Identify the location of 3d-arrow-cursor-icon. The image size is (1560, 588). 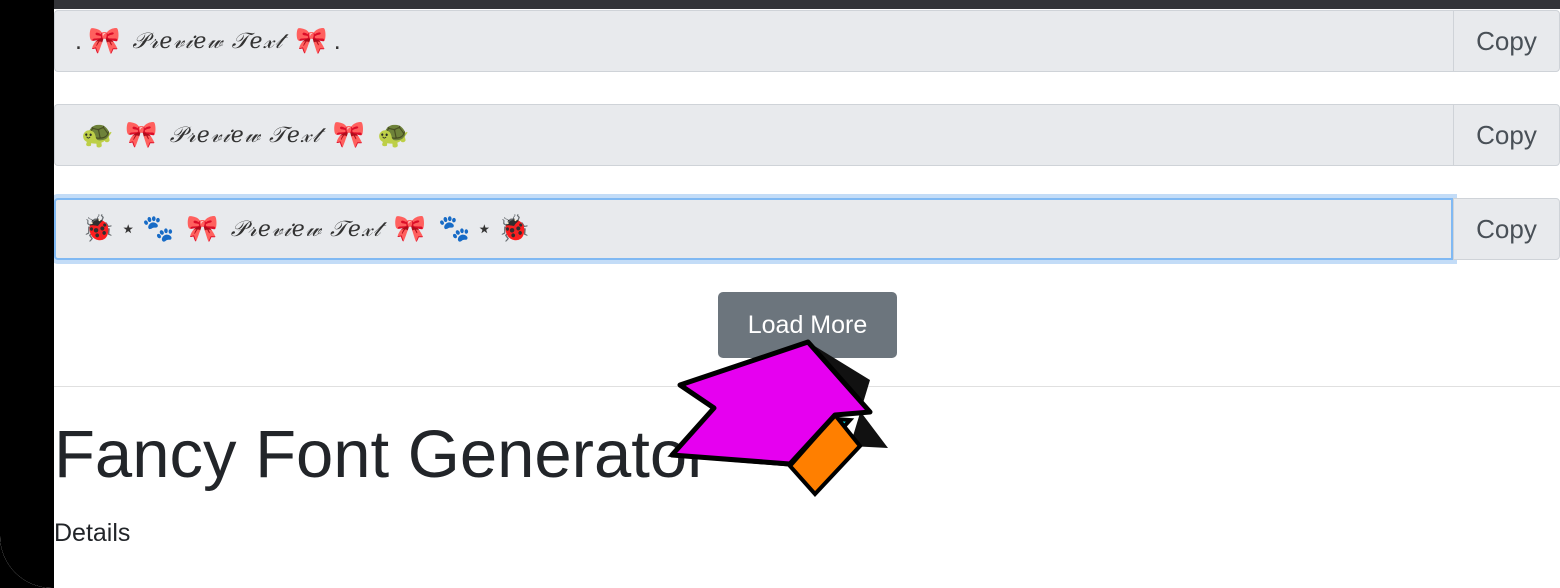
(777, 418).